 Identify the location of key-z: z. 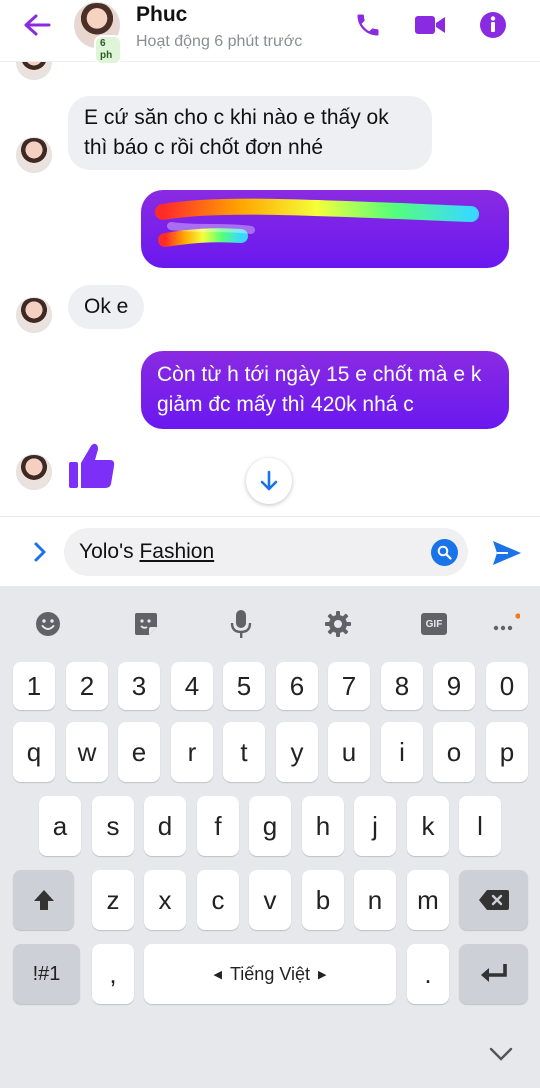
(113, 900).